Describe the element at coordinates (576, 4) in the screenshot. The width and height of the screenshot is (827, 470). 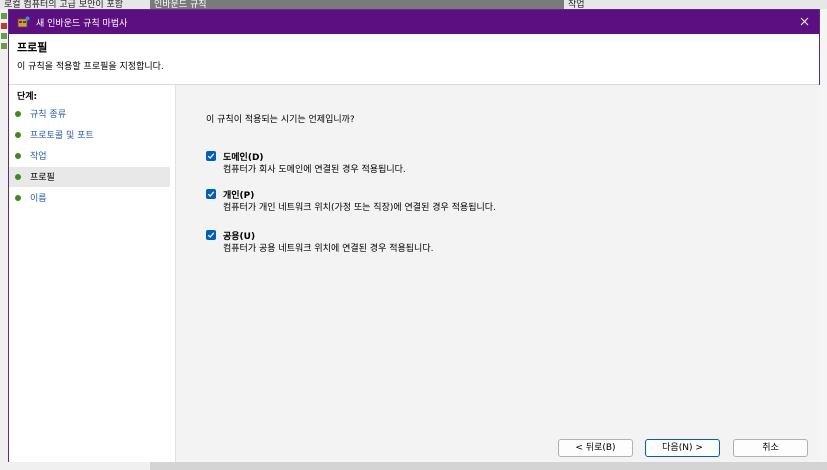
I see `background-actions-title: 작업` at that location.